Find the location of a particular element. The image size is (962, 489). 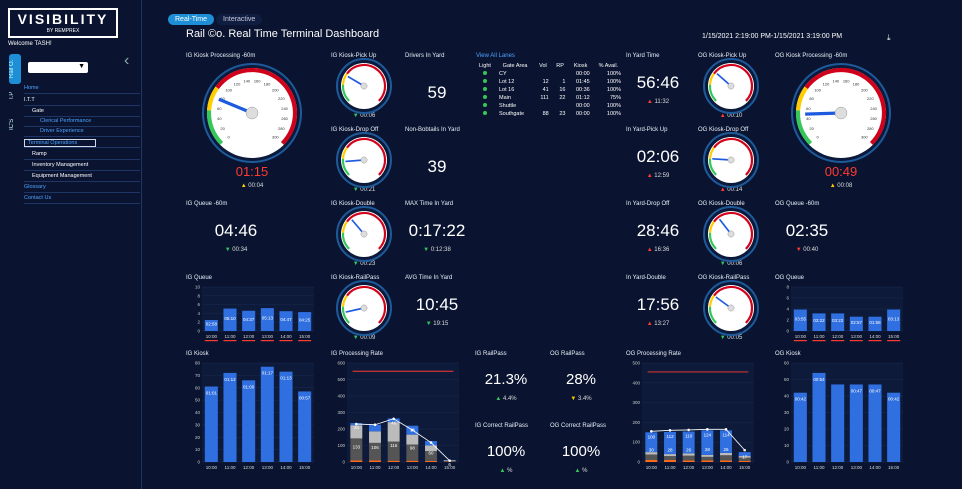

data-label: 04:47 is located at coordinates (286, 319).